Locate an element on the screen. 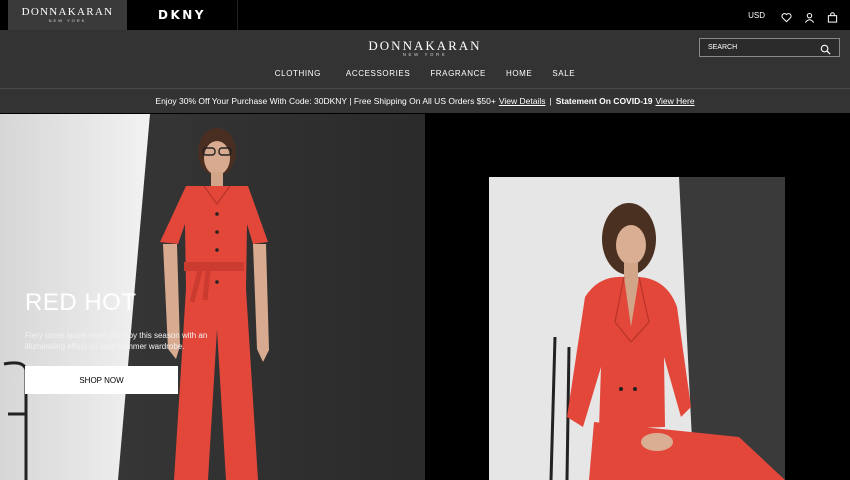  utility-nav: USD is located at coordinates (793, 15).